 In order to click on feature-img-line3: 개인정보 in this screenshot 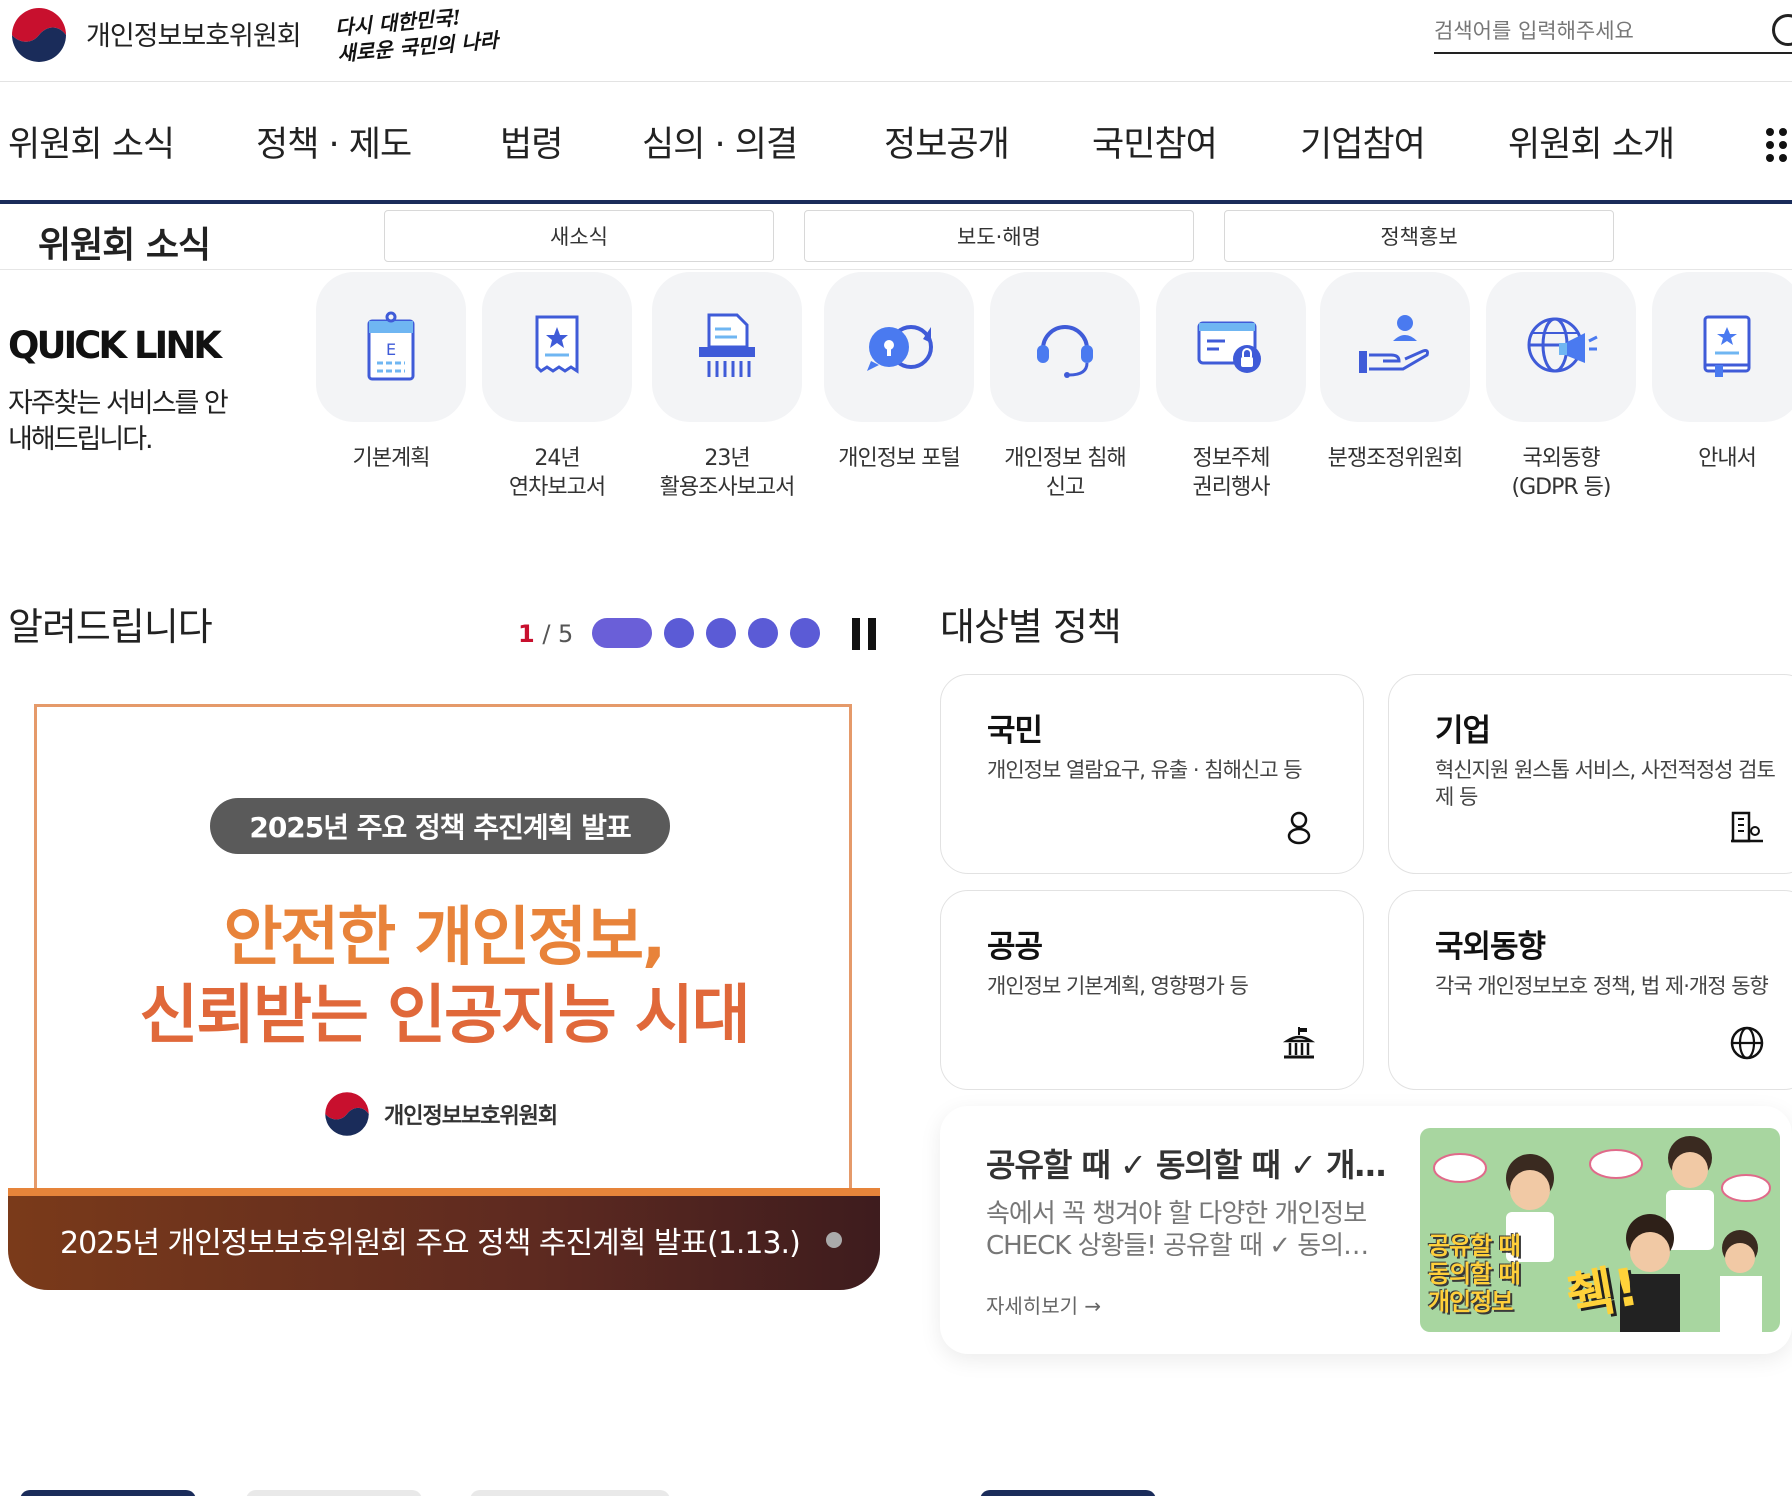, I will do `click(1470, 1302)`.